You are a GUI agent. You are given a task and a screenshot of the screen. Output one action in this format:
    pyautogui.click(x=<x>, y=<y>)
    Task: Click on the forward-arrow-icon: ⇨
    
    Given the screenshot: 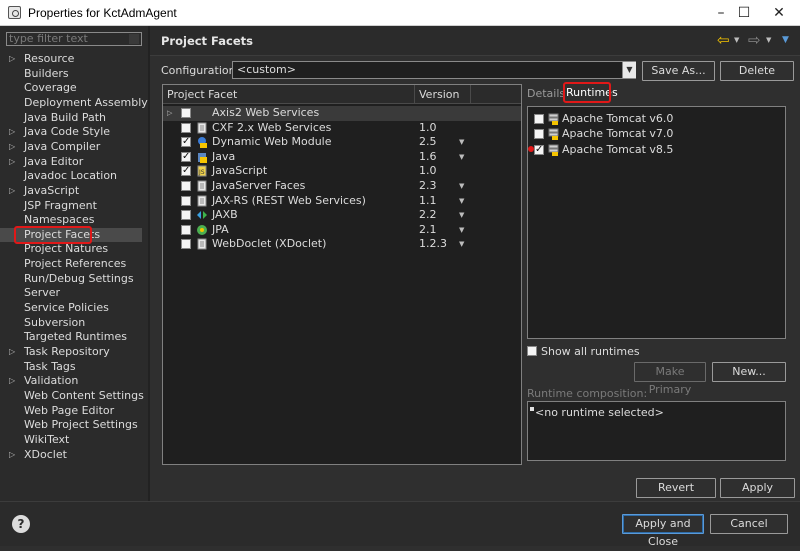 What is the action you would take?
    pyautogui.click(x=754, y=40)
    